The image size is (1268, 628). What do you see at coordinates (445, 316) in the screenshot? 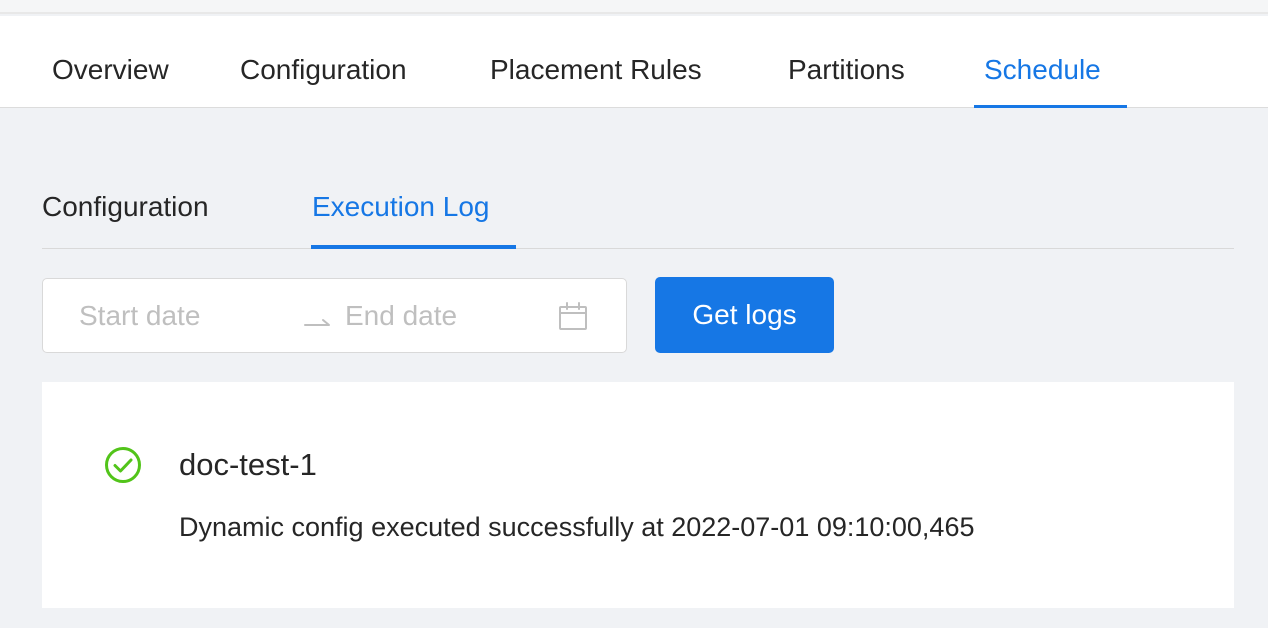
I see `end-date-input` at bounding box center [445, 316].